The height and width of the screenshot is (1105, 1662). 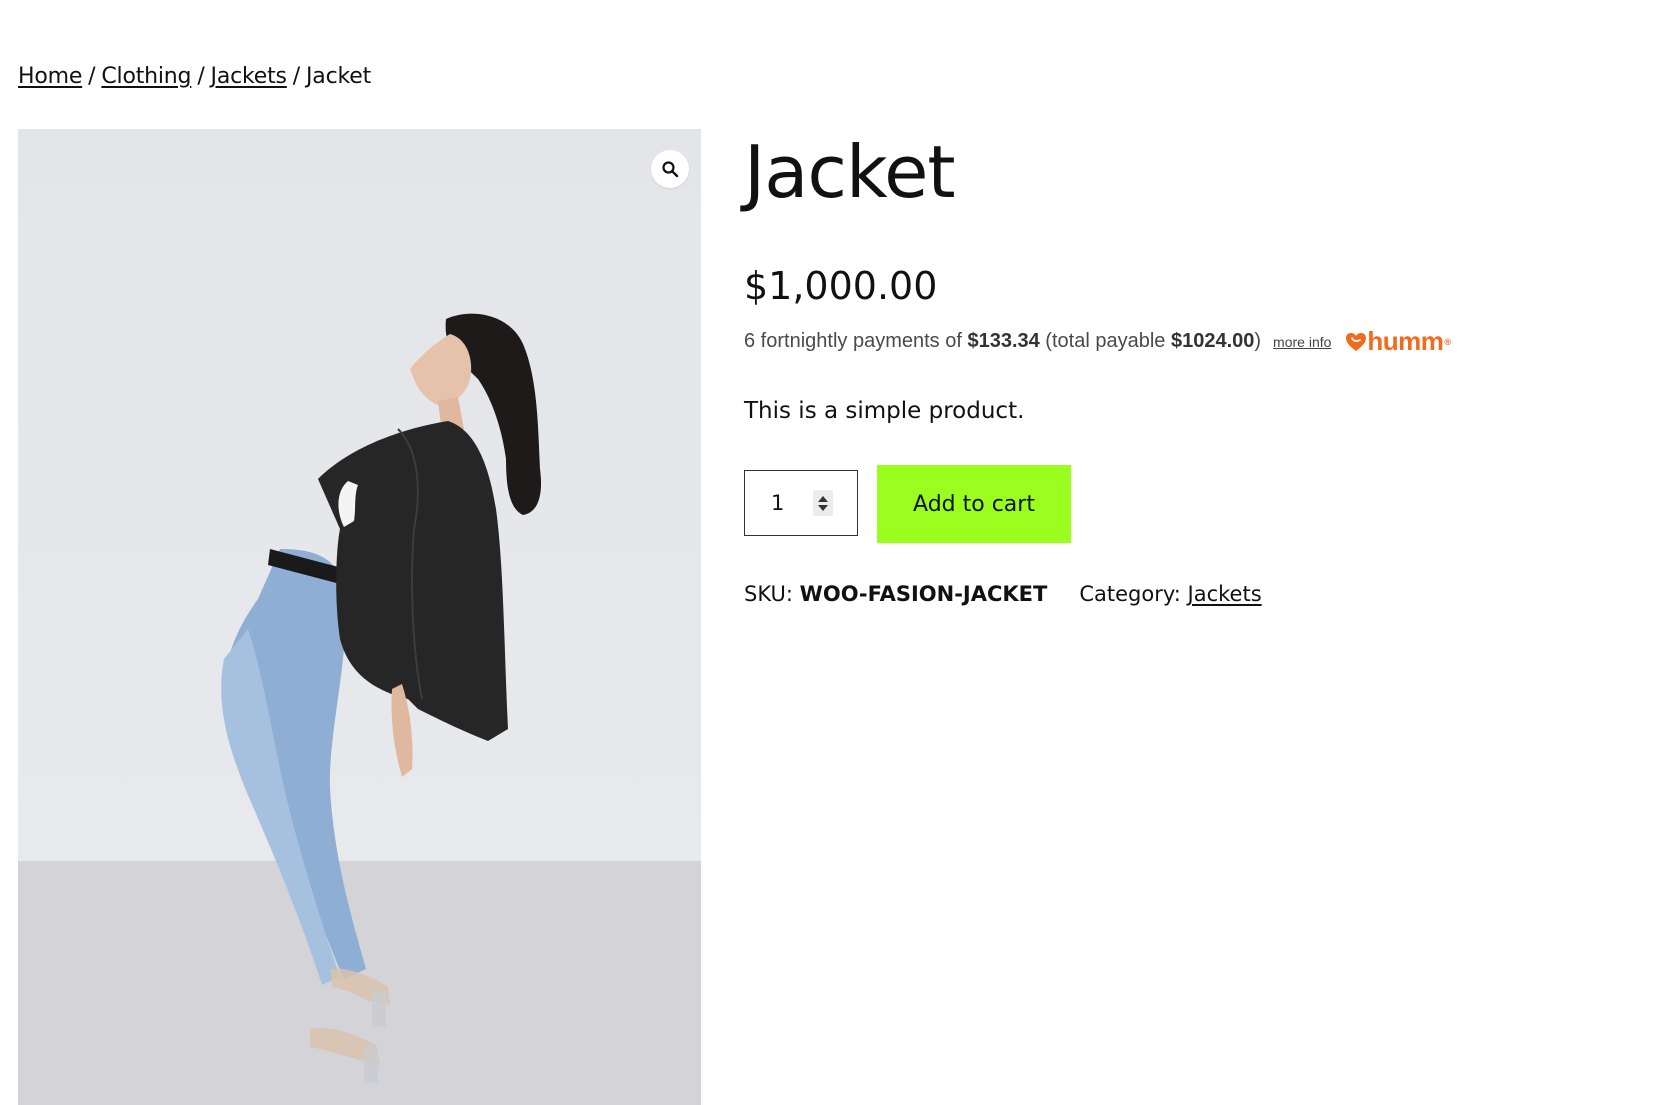 What do you see at coordinates (974, 504) in the screenshot?
I see `add-to-cart-button: Add to cart` at bounding box center [974, 504].